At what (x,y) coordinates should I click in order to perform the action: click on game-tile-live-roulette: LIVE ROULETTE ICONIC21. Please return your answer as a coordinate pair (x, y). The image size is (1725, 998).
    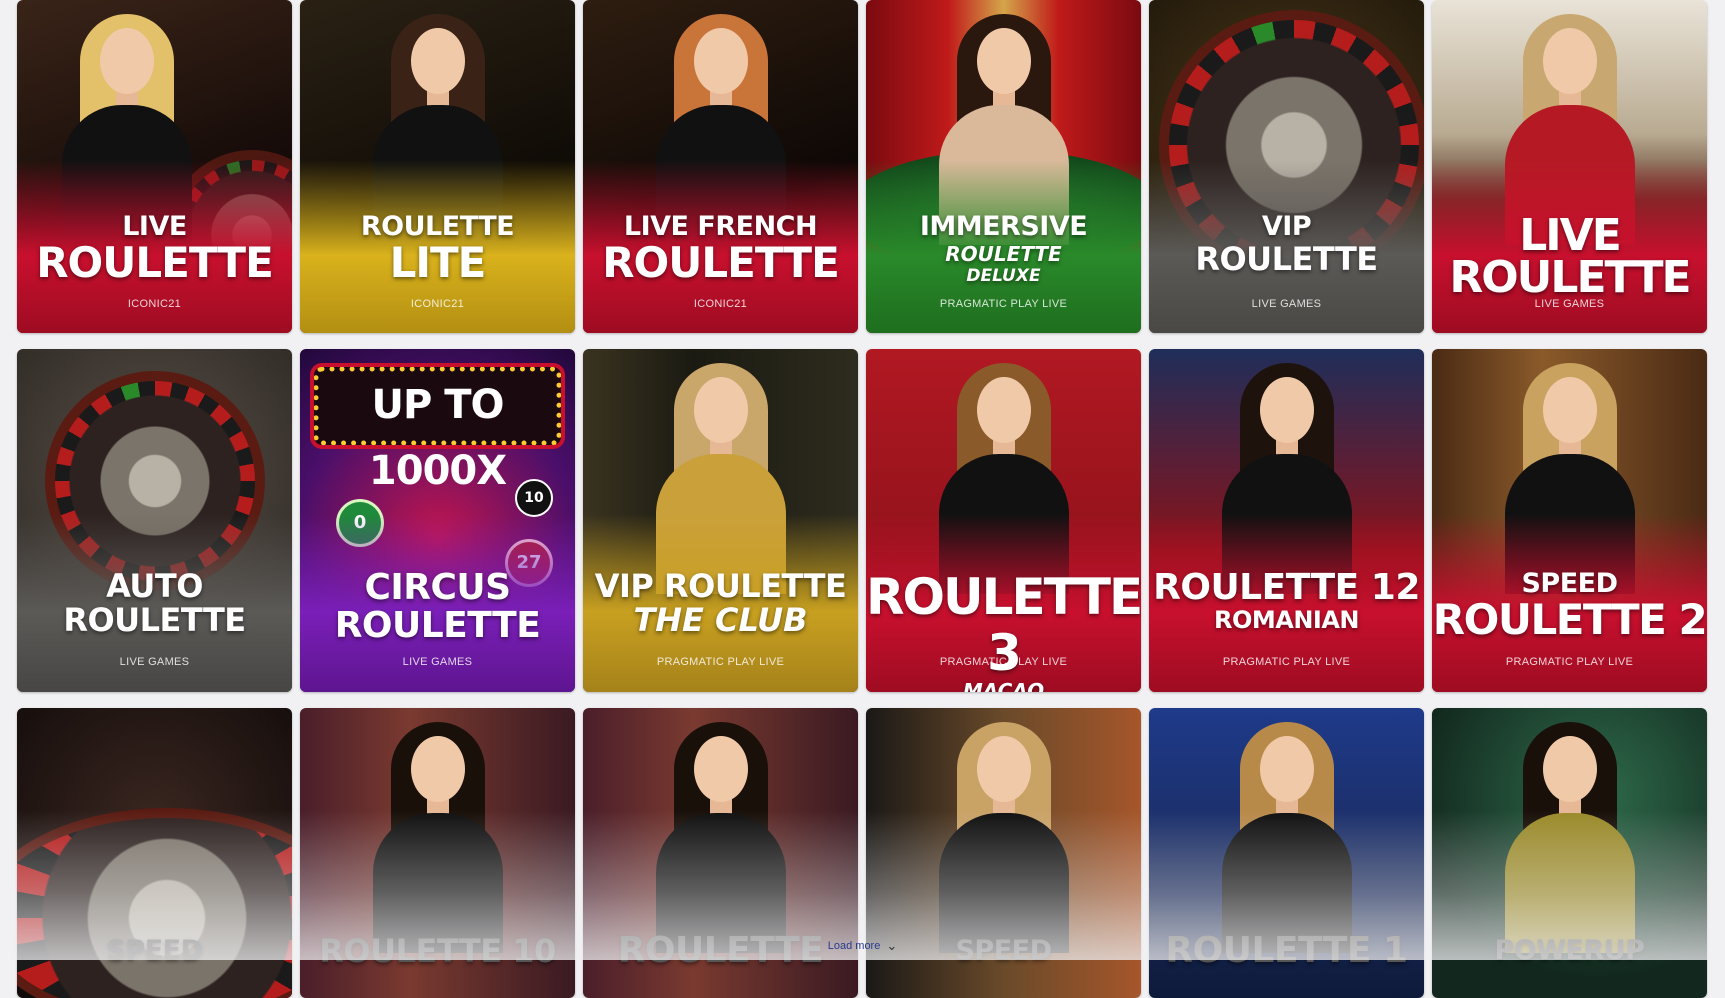
    Looking at the image, I should click on (154, 166).